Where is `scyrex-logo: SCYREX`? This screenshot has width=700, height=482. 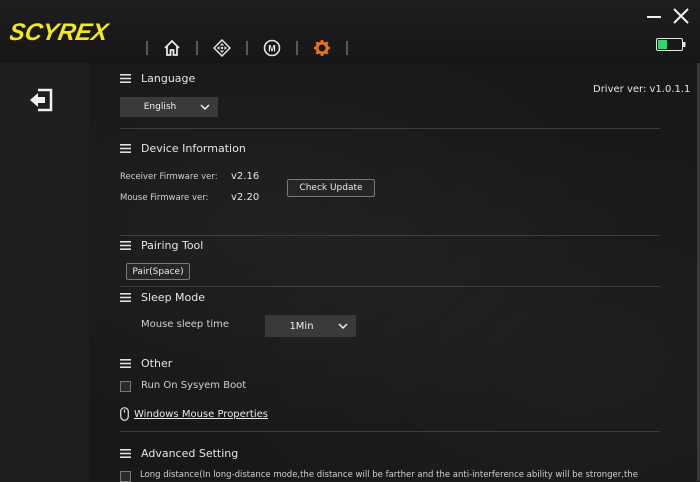
scyrex-logo: SCYREX is located at coordinates (61, 32).